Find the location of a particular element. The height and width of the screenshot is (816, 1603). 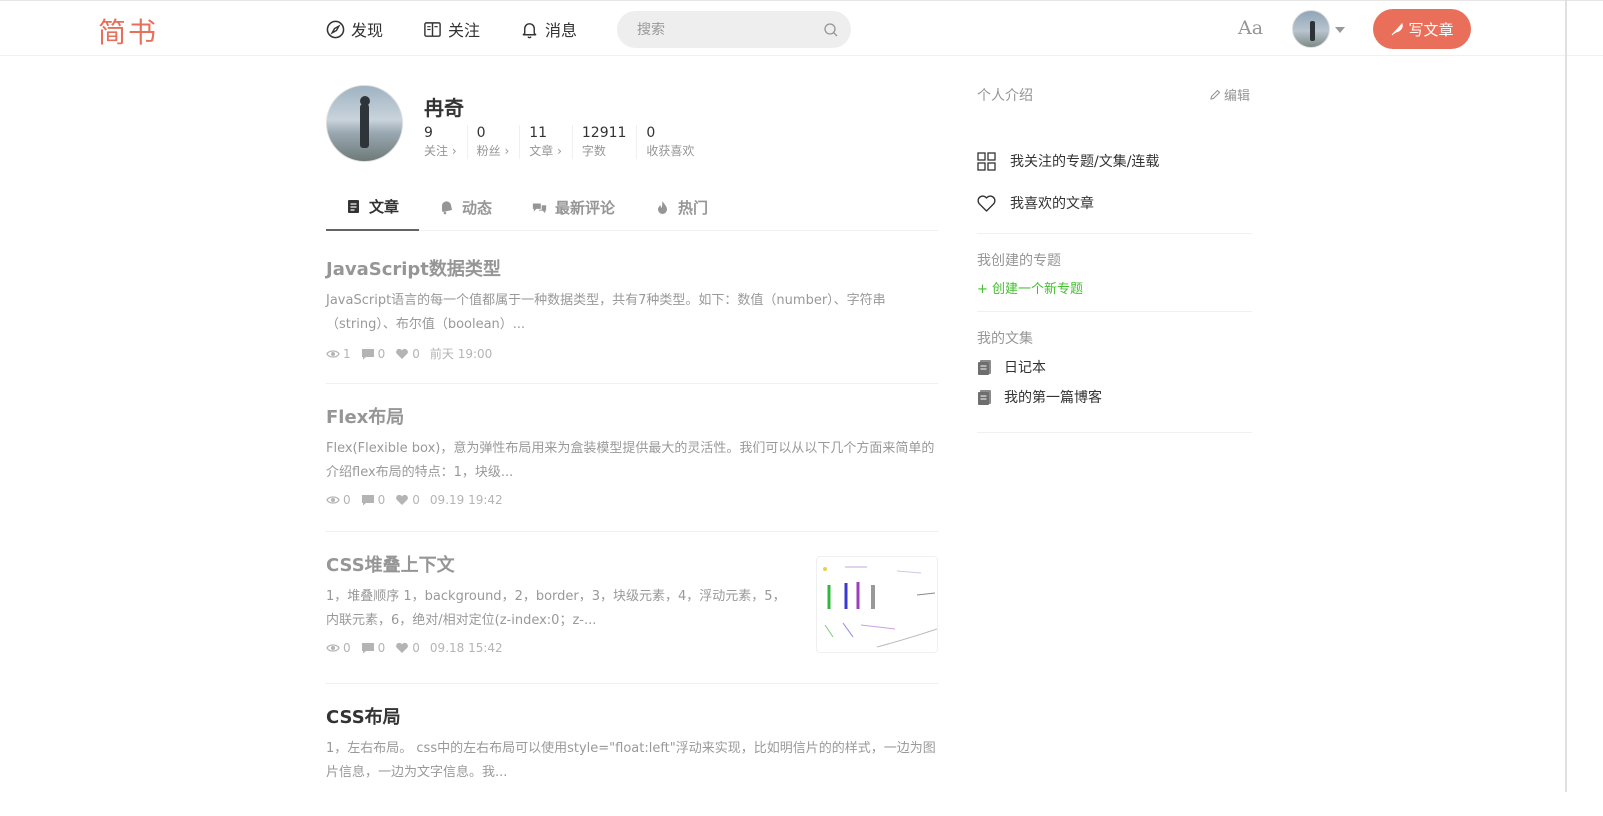

stat-likes: 0 收获喜欢 is located at coordinates (675, 142).